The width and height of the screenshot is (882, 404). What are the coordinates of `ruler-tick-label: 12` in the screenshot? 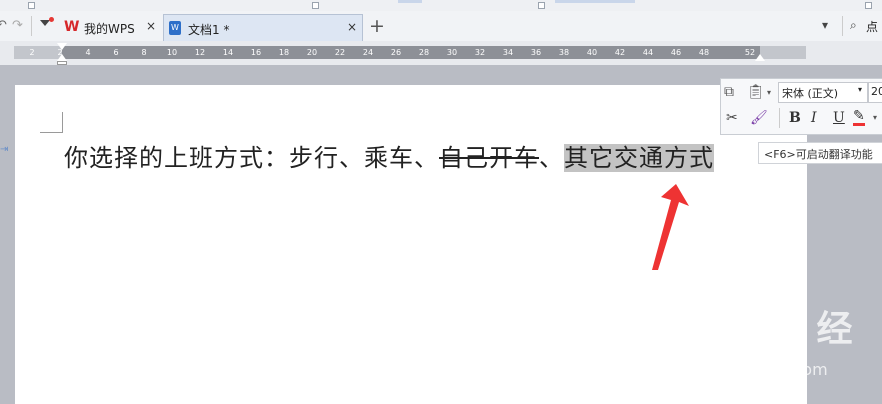 It's located at (200, 52).